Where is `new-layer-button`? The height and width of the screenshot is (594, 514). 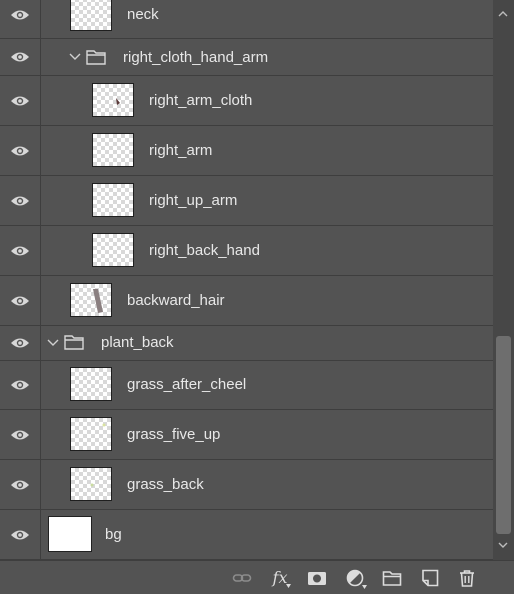 new-layer-button is located at coordinates (430, 578).